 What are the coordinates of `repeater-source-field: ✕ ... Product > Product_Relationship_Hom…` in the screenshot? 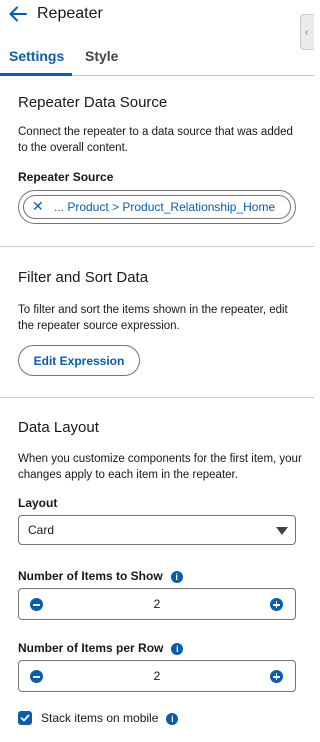 It's located at (157, 207).